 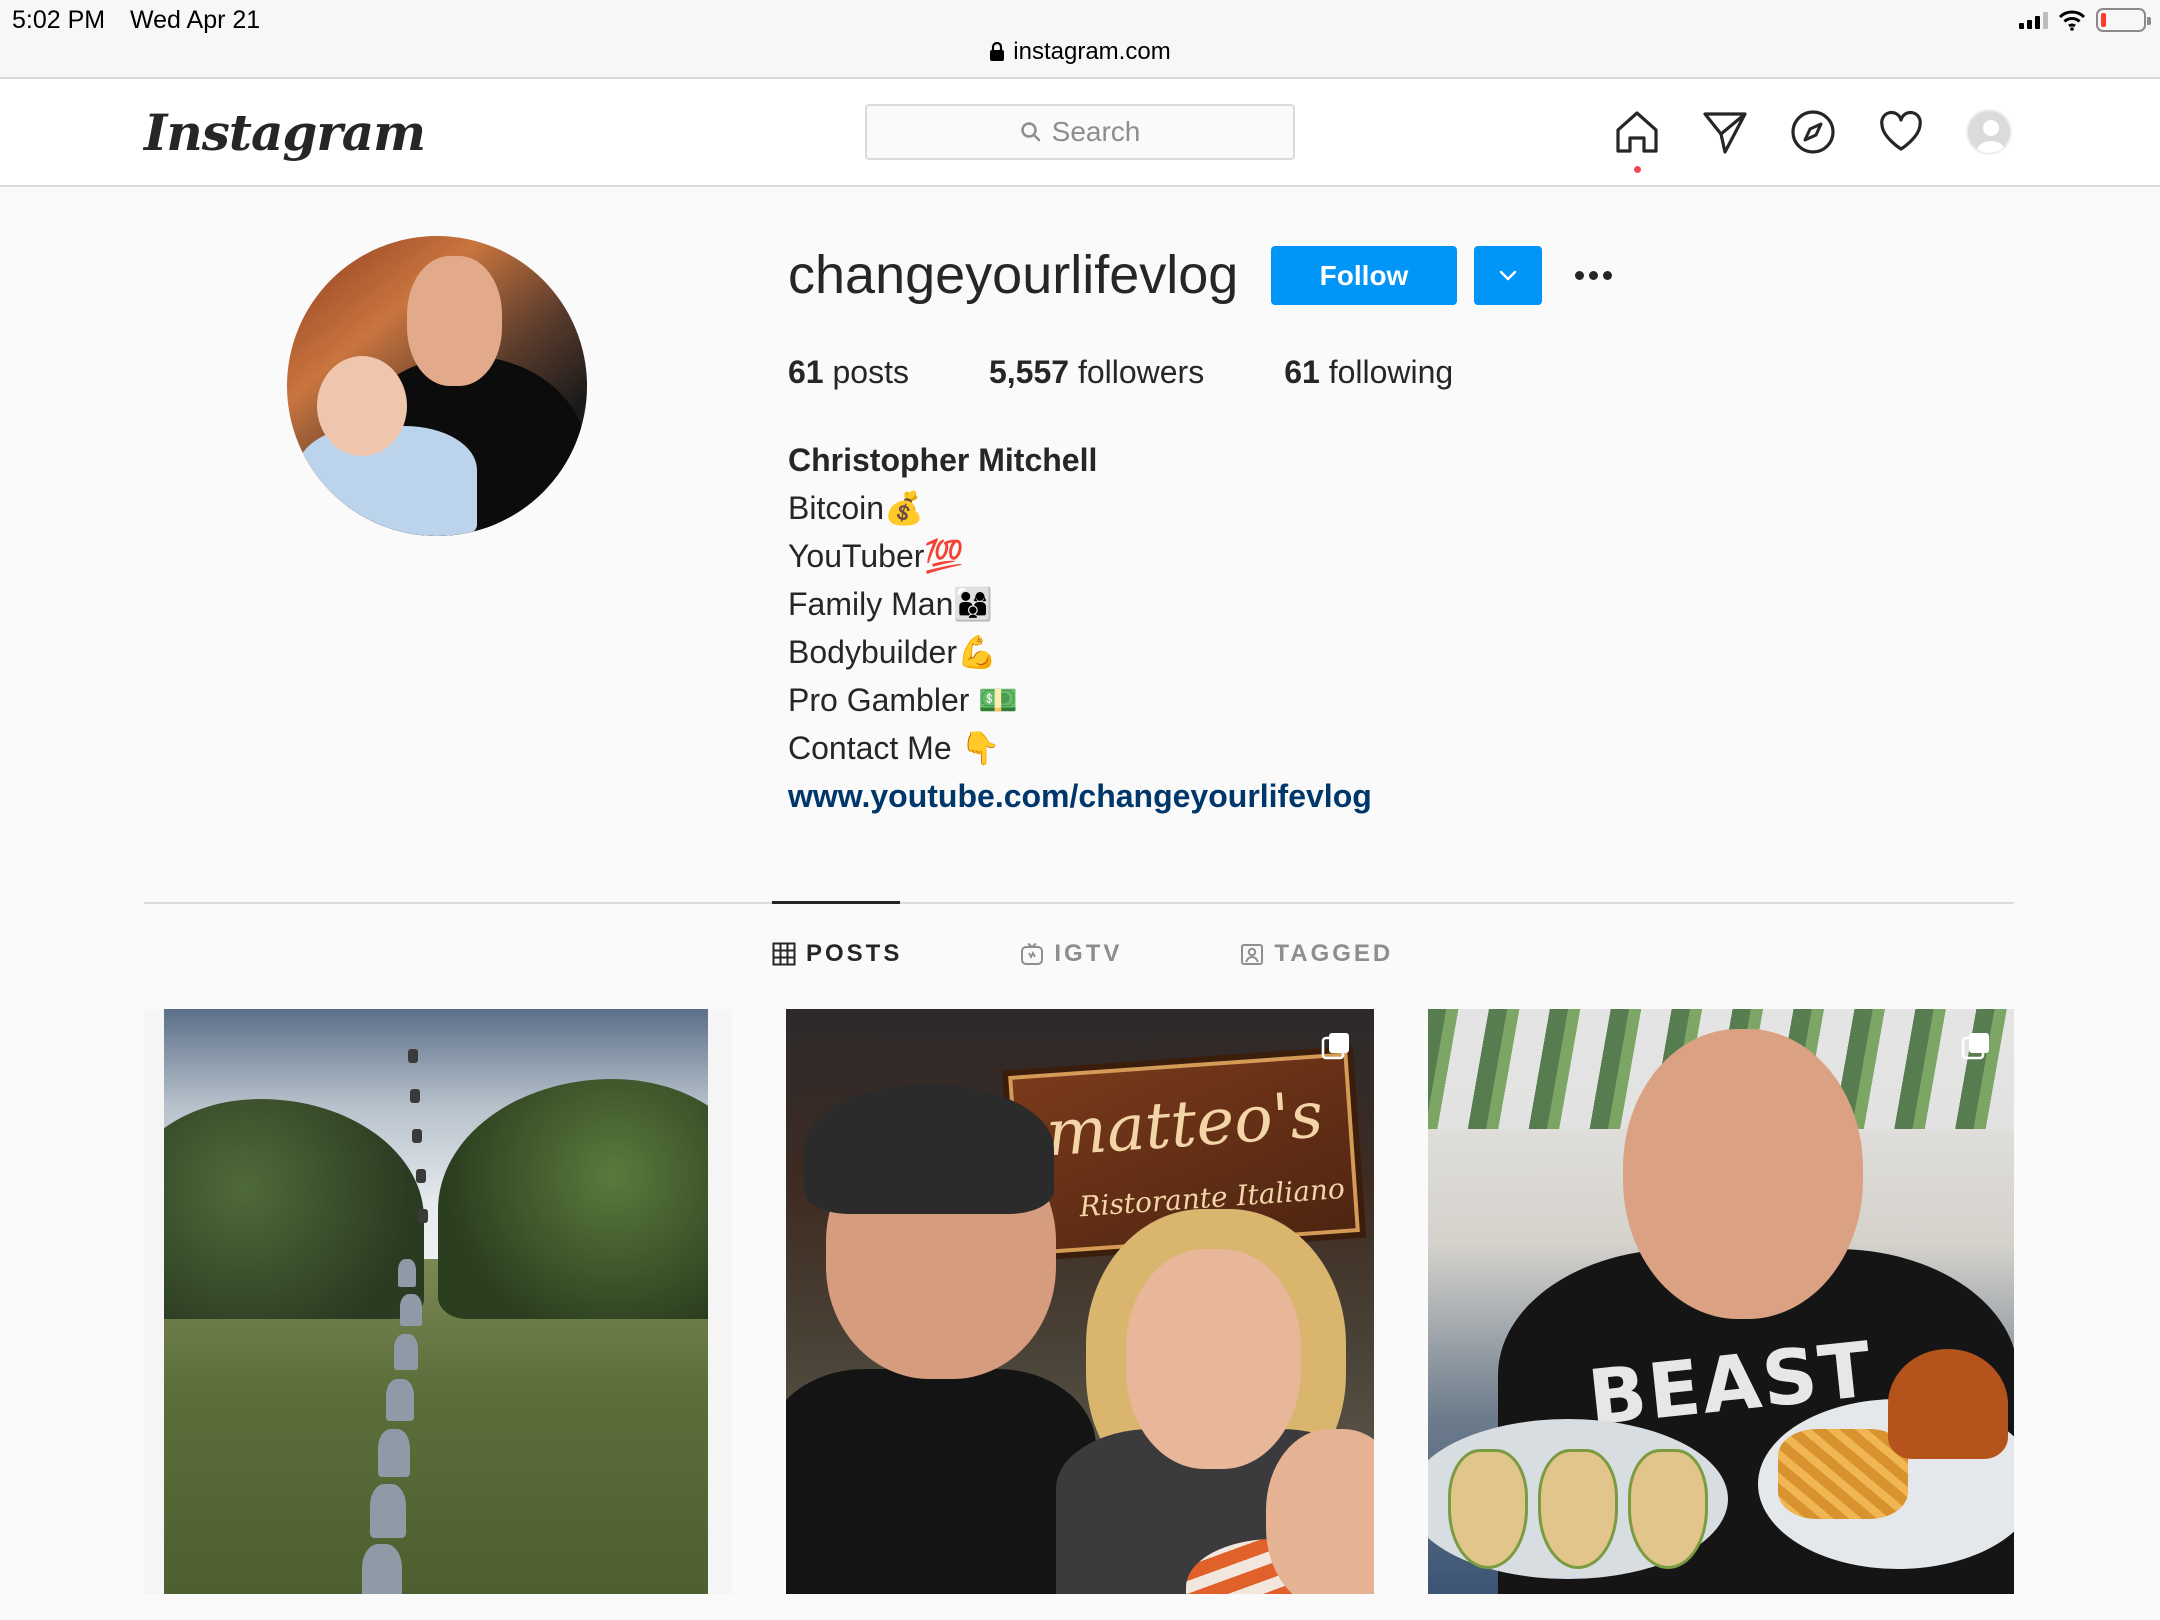 I want to click on followers-stat: 5,557 followers, so click(x=1096, y=372).